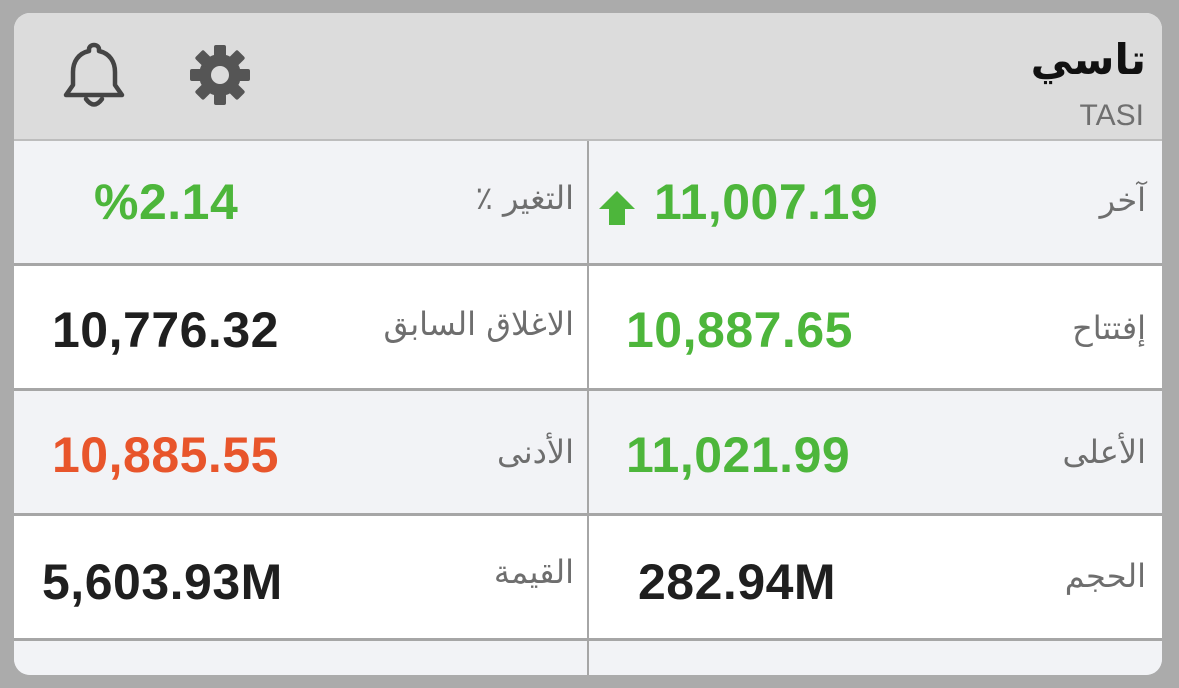 This screenshot has height=688, width=1179. What do you see at coordinates (533, 572) in the screenshot?
I see `value-traded-label: القيمة` at bounding box center [533, 572].